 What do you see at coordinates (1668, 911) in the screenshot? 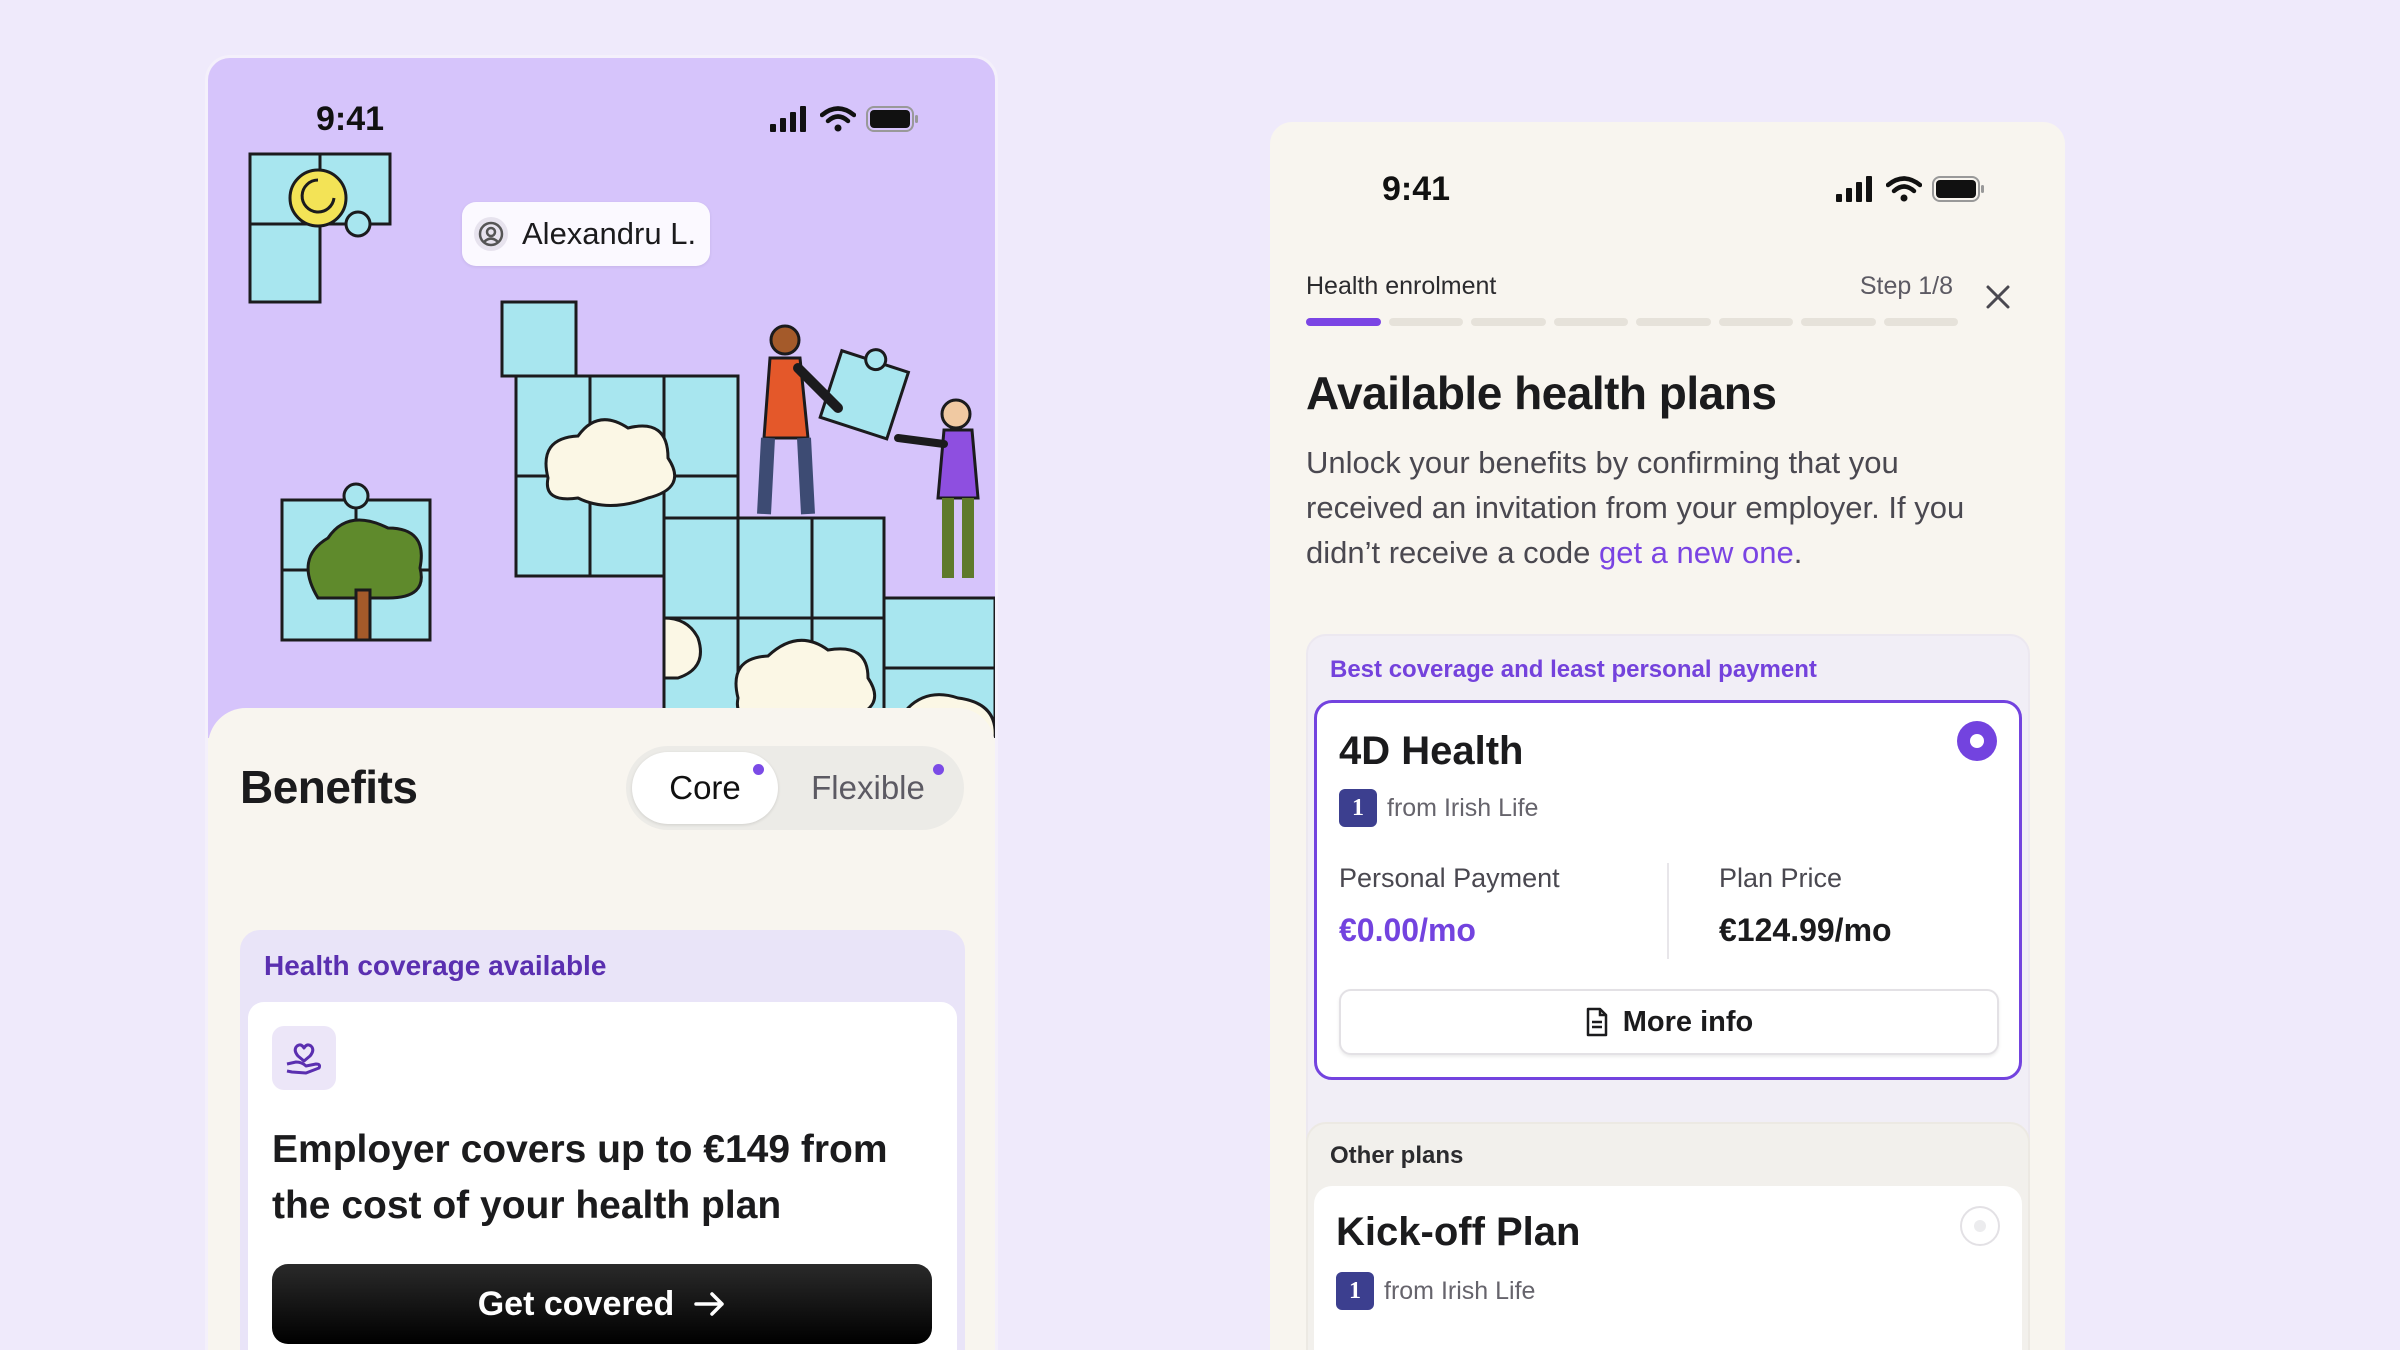
I see `divider` at bounding box center [1668, 911].